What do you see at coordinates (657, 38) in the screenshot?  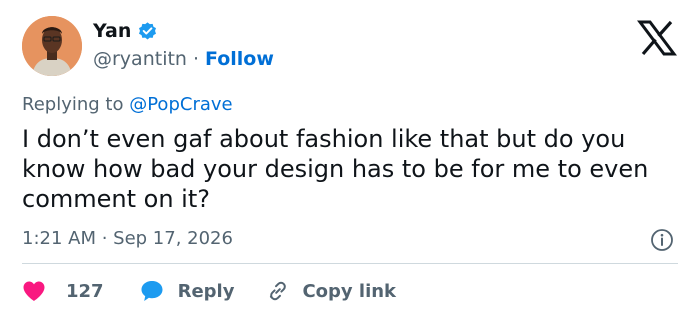 I see `x-logo-icon` at bounding box center [657, 38].